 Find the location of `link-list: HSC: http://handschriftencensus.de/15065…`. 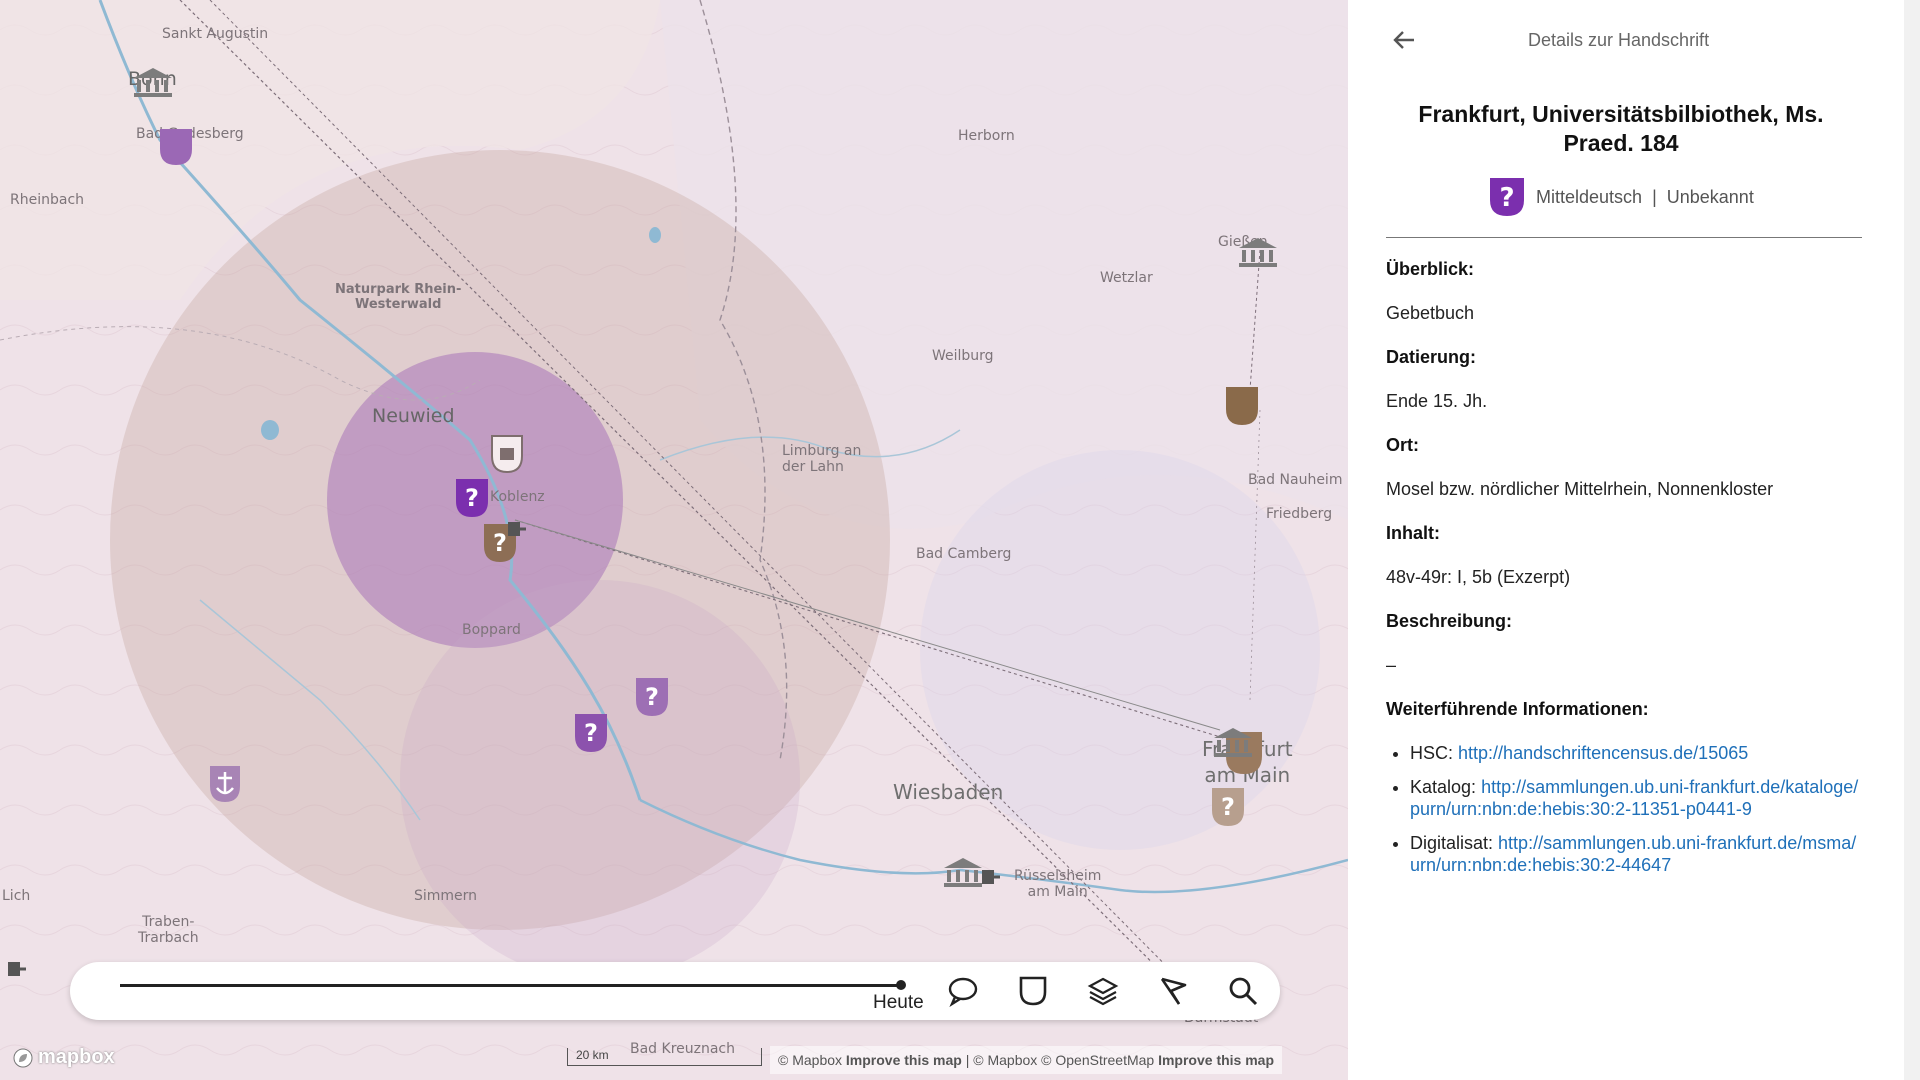

link-list: HSC: http://handschriftencensus.de/15065… is located at coordinates (1626, 809).